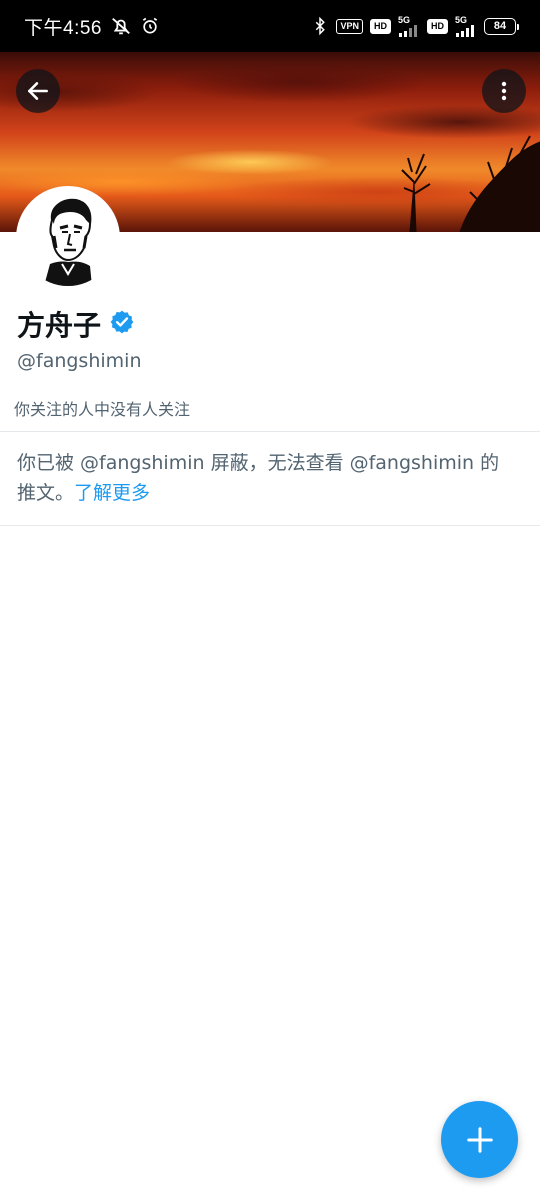  Describe the element at coordinates (270, 26) in the screenshot. I see `status-bar: 下午4:56 VPN HD 5G HD 5G 84` at that location.